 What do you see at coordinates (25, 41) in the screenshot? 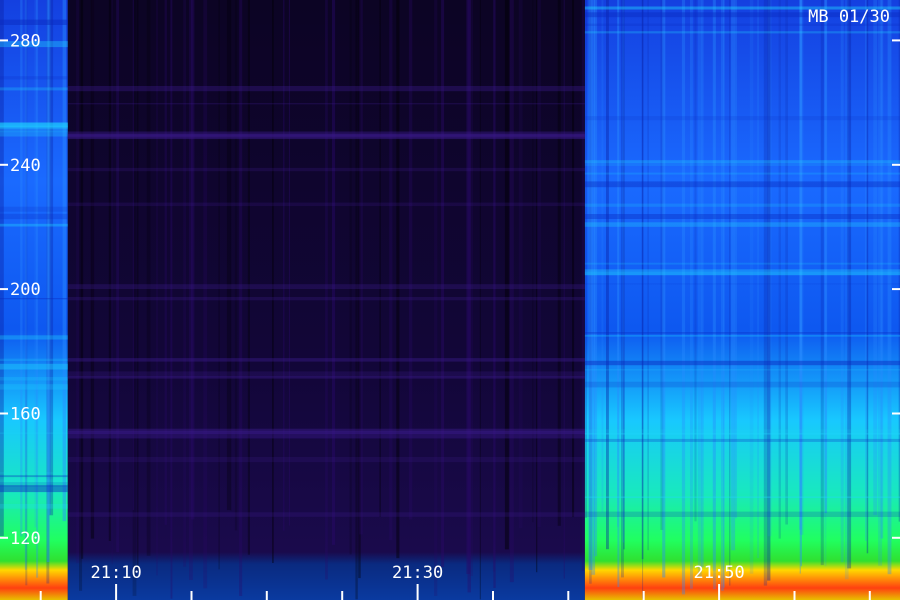
I see `y-tick-label: 280` at bounding box center [25, 41].